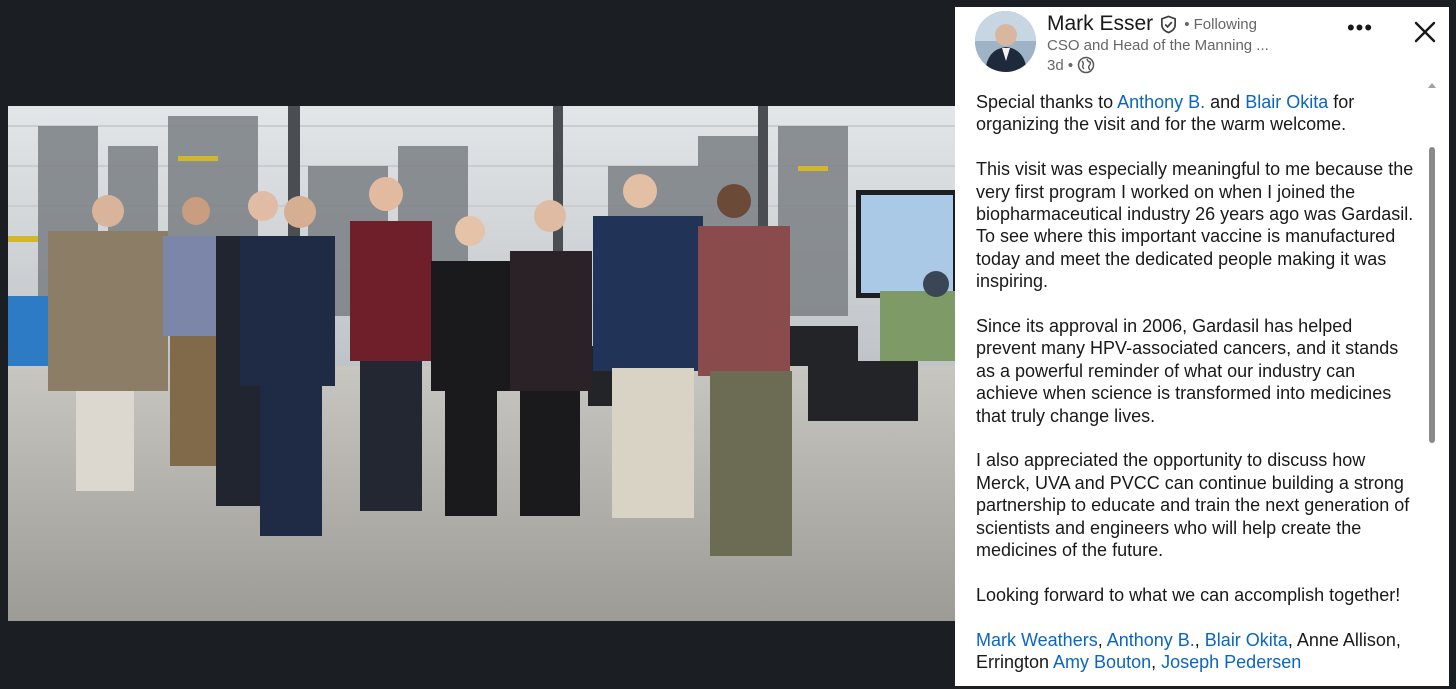 The width and height of the screenshot is (1456, 689). I want to click on post-meta: 3d •, so click(1071, 65).